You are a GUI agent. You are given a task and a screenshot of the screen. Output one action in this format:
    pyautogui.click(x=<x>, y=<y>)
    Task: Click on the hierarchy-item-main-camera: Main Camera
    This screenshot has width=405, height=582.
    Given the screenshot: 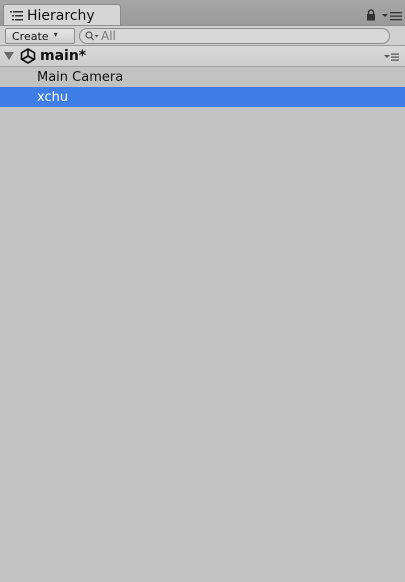 What is the action you would take?
    pyautogui.click(x=202, y=77)
    